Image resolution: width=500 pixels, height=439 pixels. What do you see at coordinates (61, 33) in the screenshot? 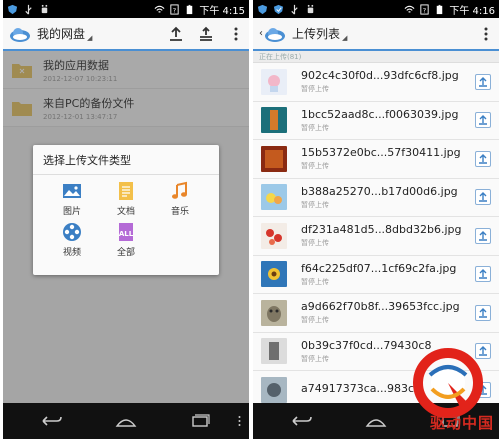
I see `page-title: 我的网盘` at bounding box center [61, 33].